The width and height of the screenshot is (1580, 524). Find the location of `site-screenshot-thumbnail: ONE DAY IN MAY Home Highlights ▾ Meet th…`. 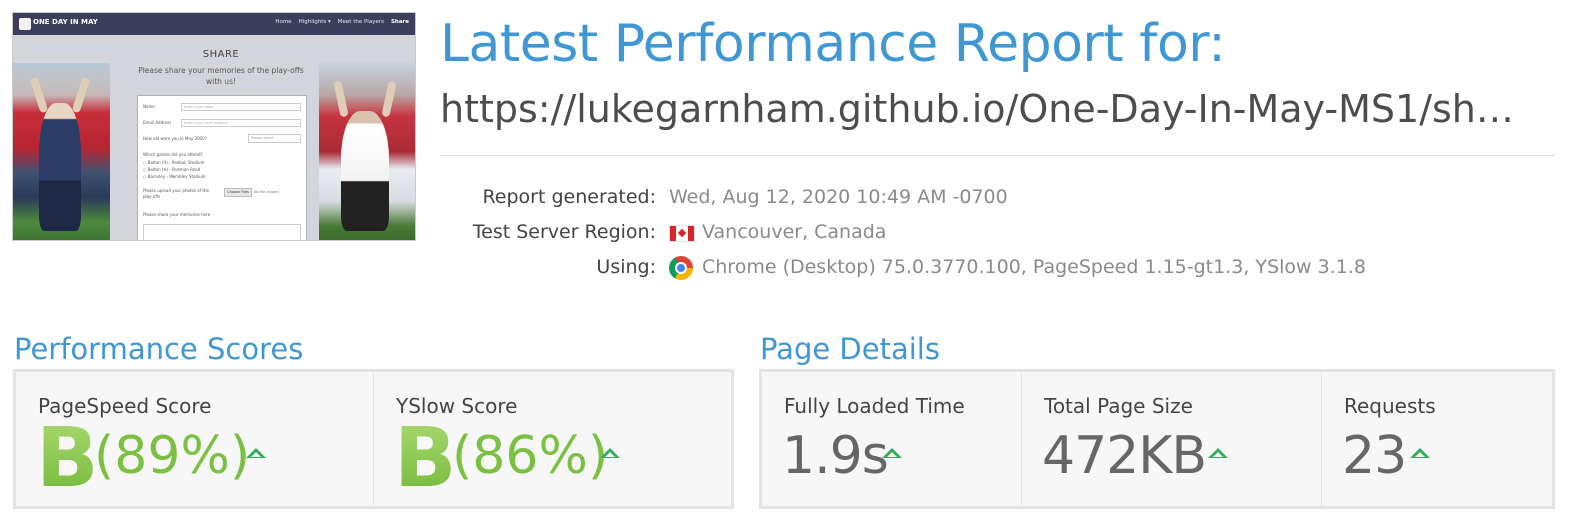

site-screenshot-thumbnail: ONE DAY IN MAY Home Highlights ▾ Meet th… is located at coordinates (214, 126).